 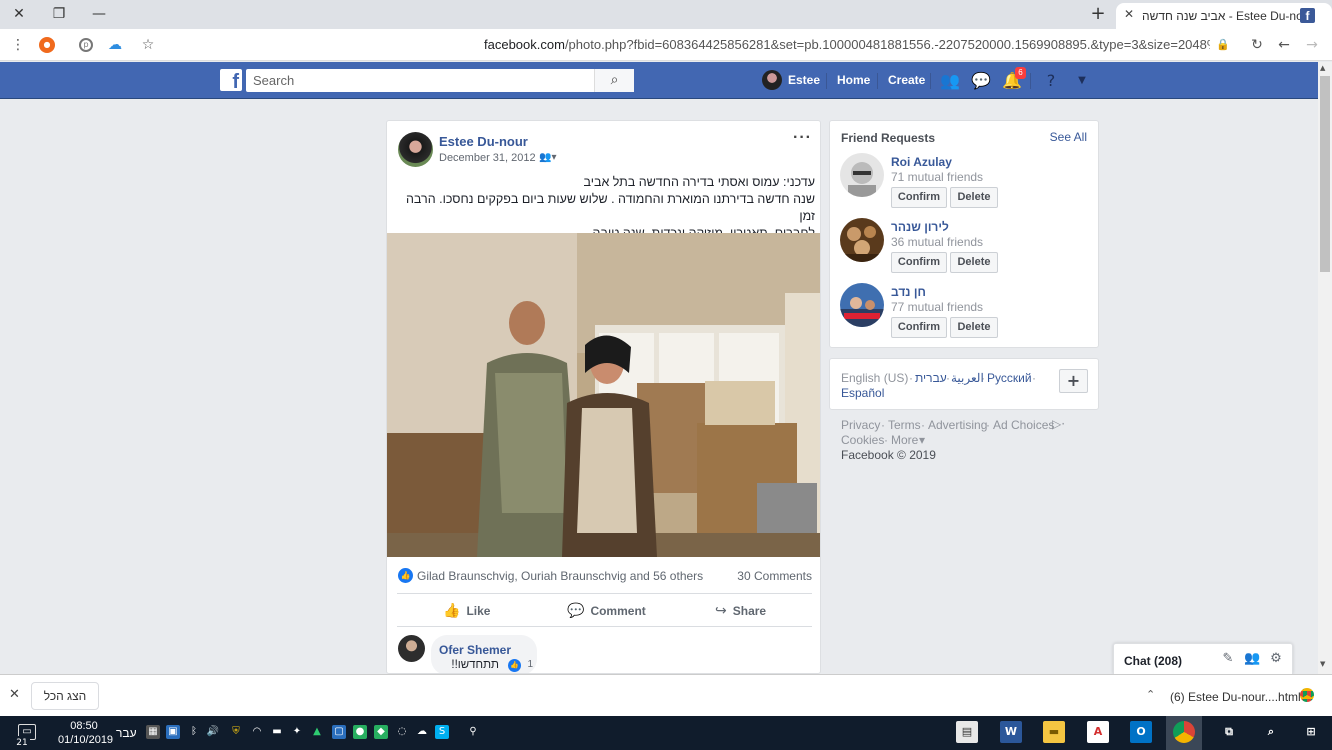 What do you see at coordinates (1276, 659) in the screenshot?
I see `gear-icon: ⚙` at bounding box center [1276, 659].